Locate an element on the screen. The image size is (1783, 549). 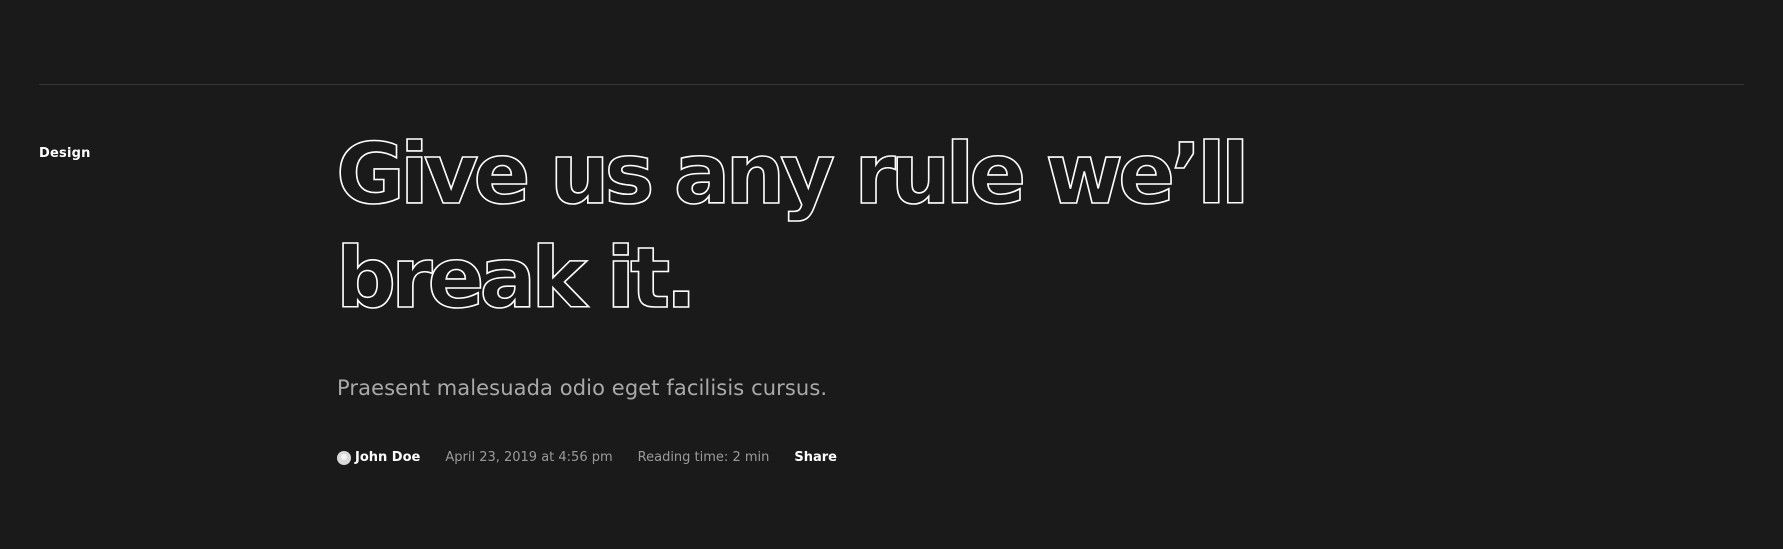
share-button: Share is located at coordinates (815, 457).